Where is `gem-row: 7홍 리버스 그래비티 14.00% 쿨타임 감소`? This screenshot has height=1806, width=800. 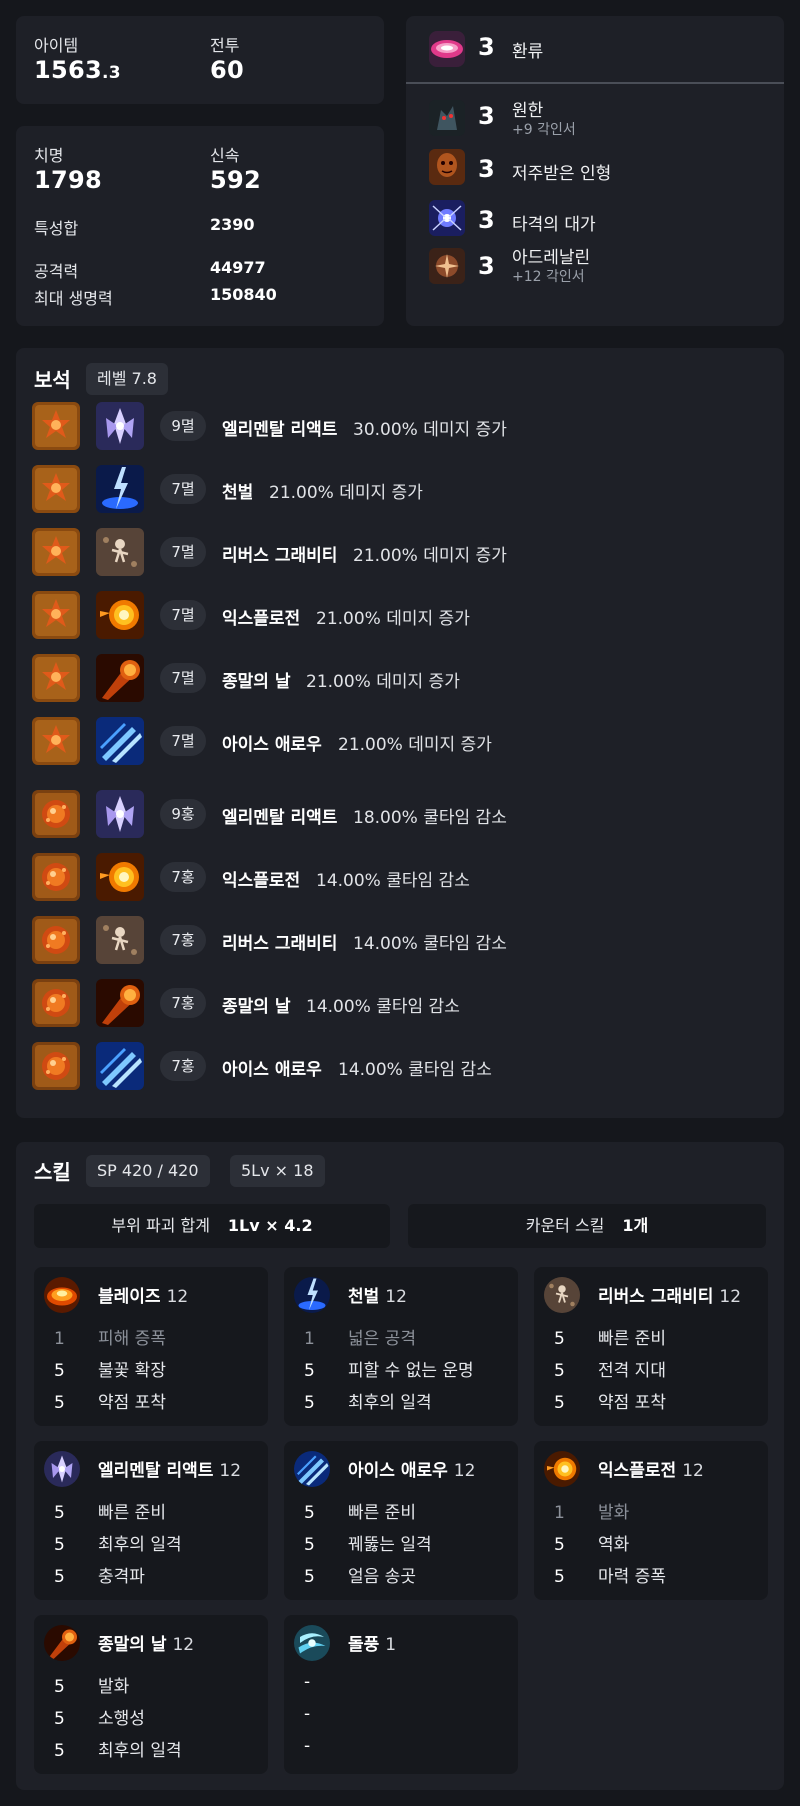 gem-row: 7홍 리버스 그래비티 14.00% 쿨타임 감소 is located at coordinates (400, 940).